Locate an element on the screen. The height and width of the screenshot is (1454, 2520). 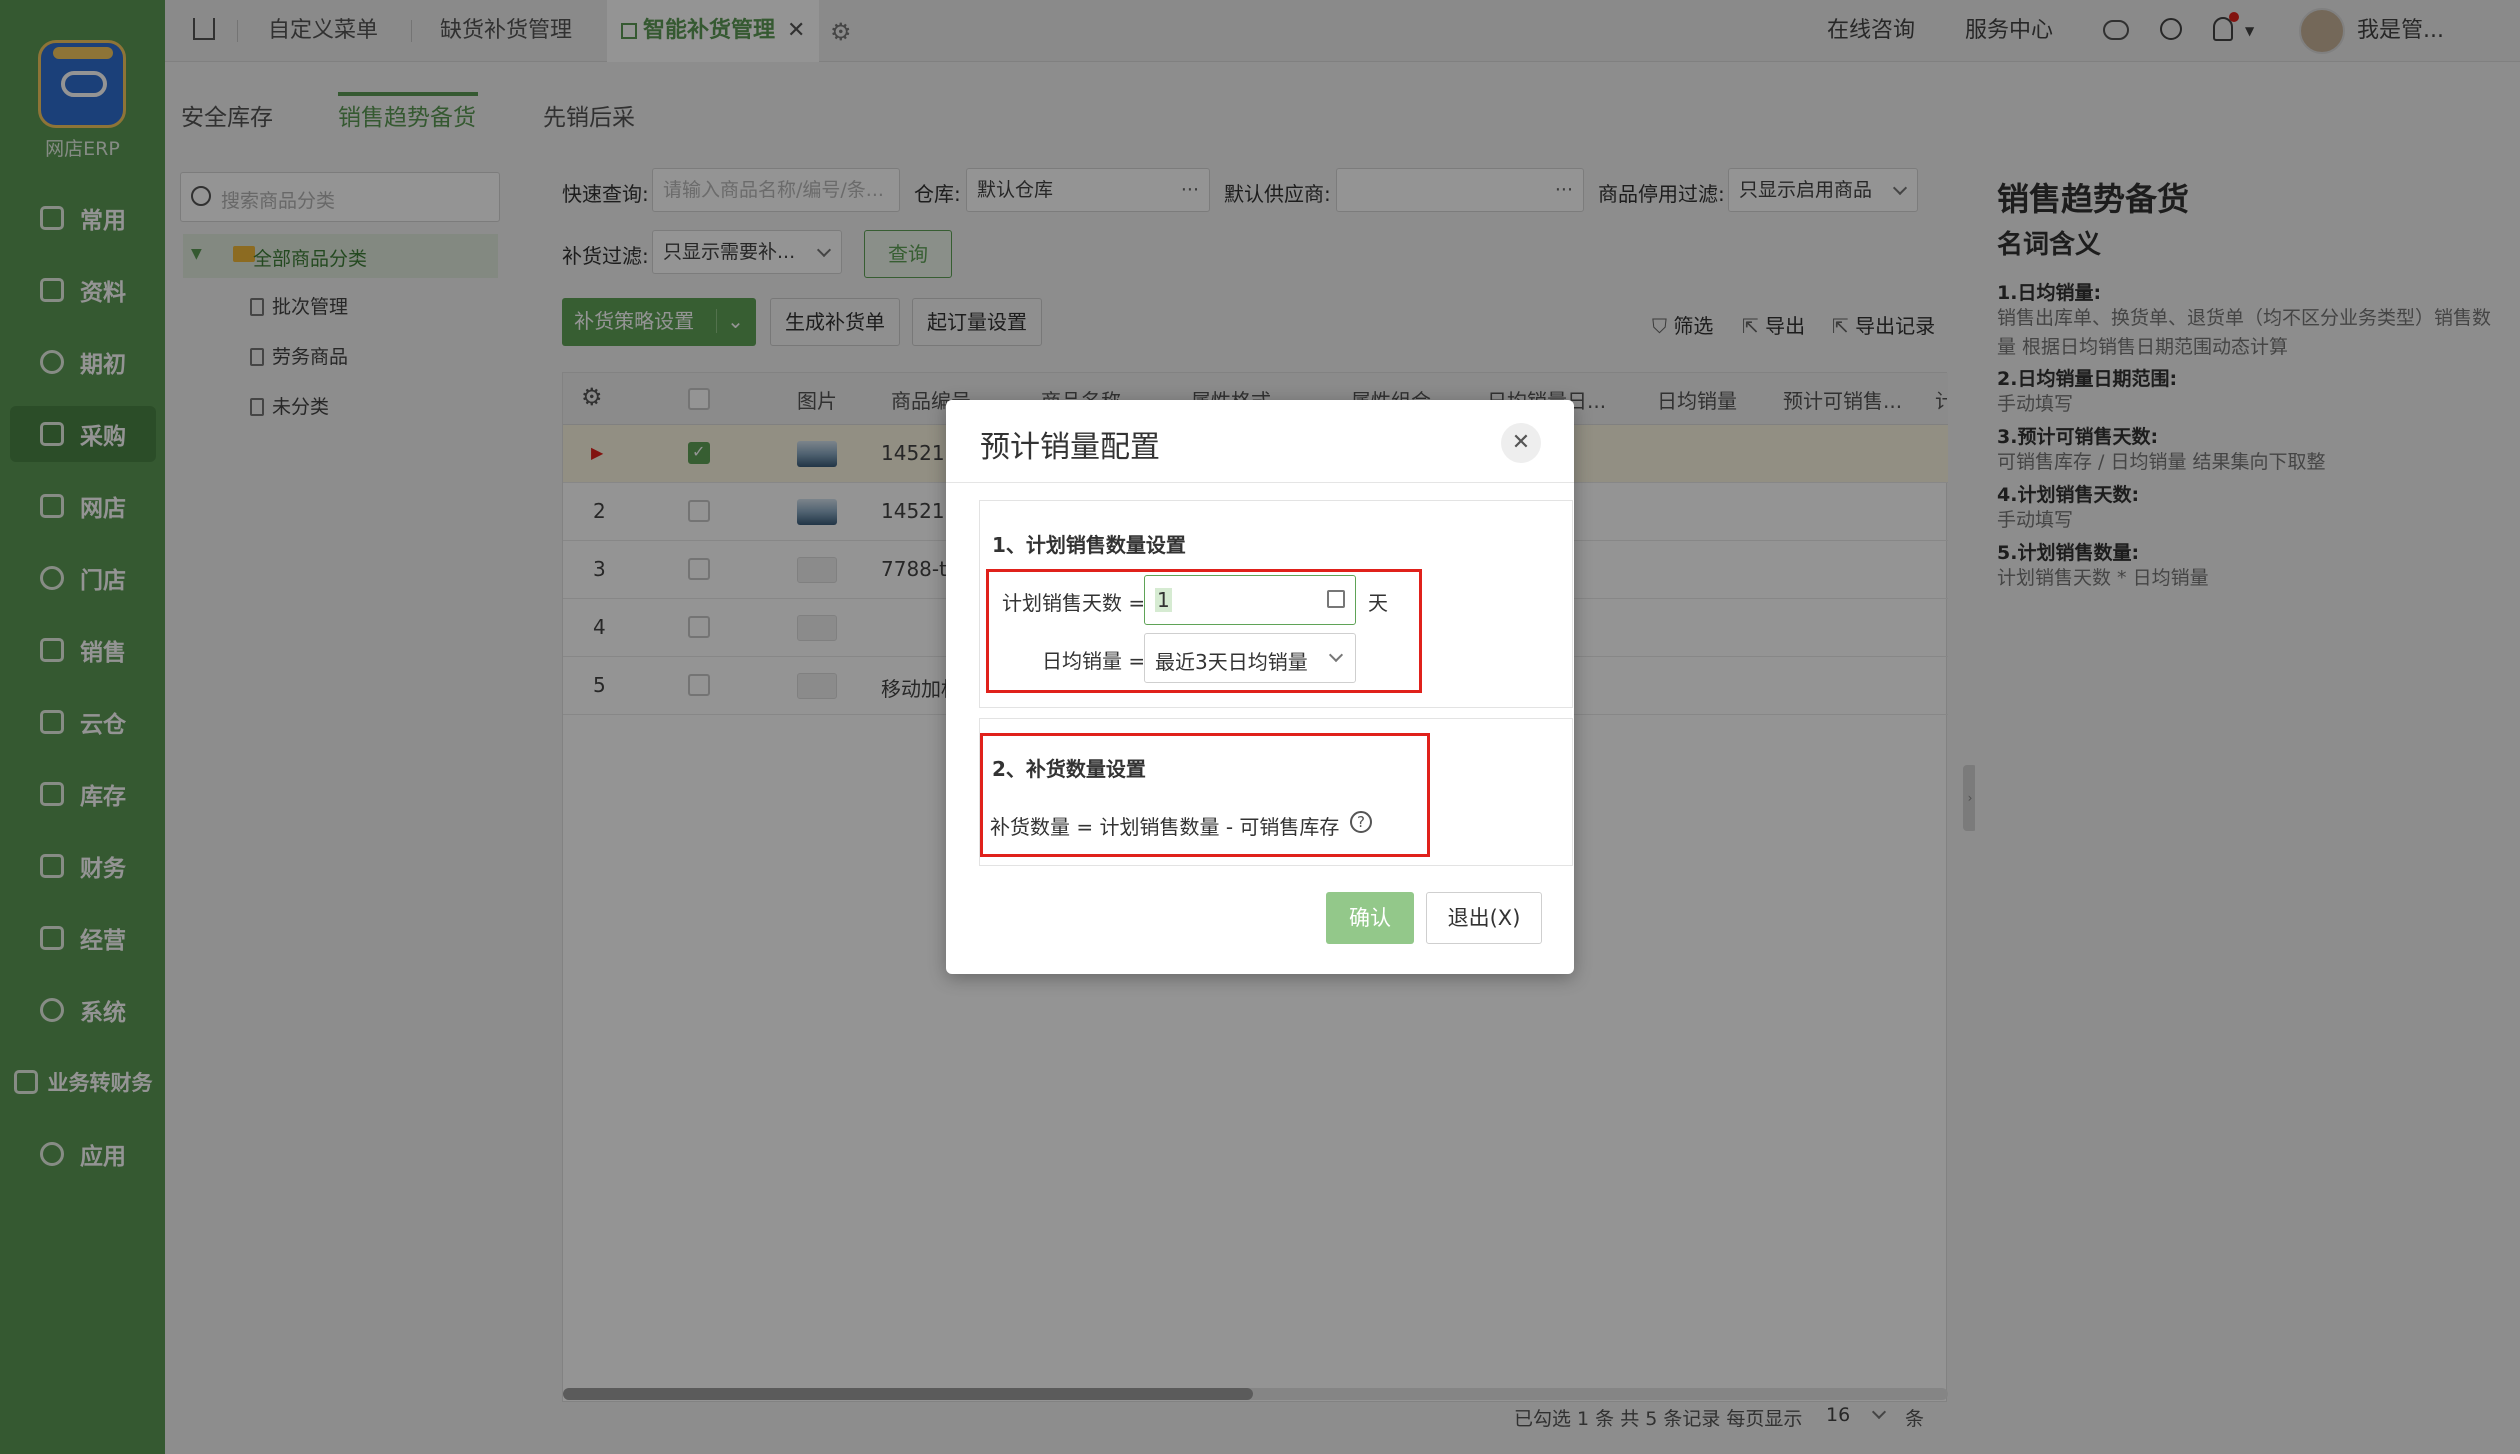
plan-days-unit: 天 is located at coordinates (1378, 603).